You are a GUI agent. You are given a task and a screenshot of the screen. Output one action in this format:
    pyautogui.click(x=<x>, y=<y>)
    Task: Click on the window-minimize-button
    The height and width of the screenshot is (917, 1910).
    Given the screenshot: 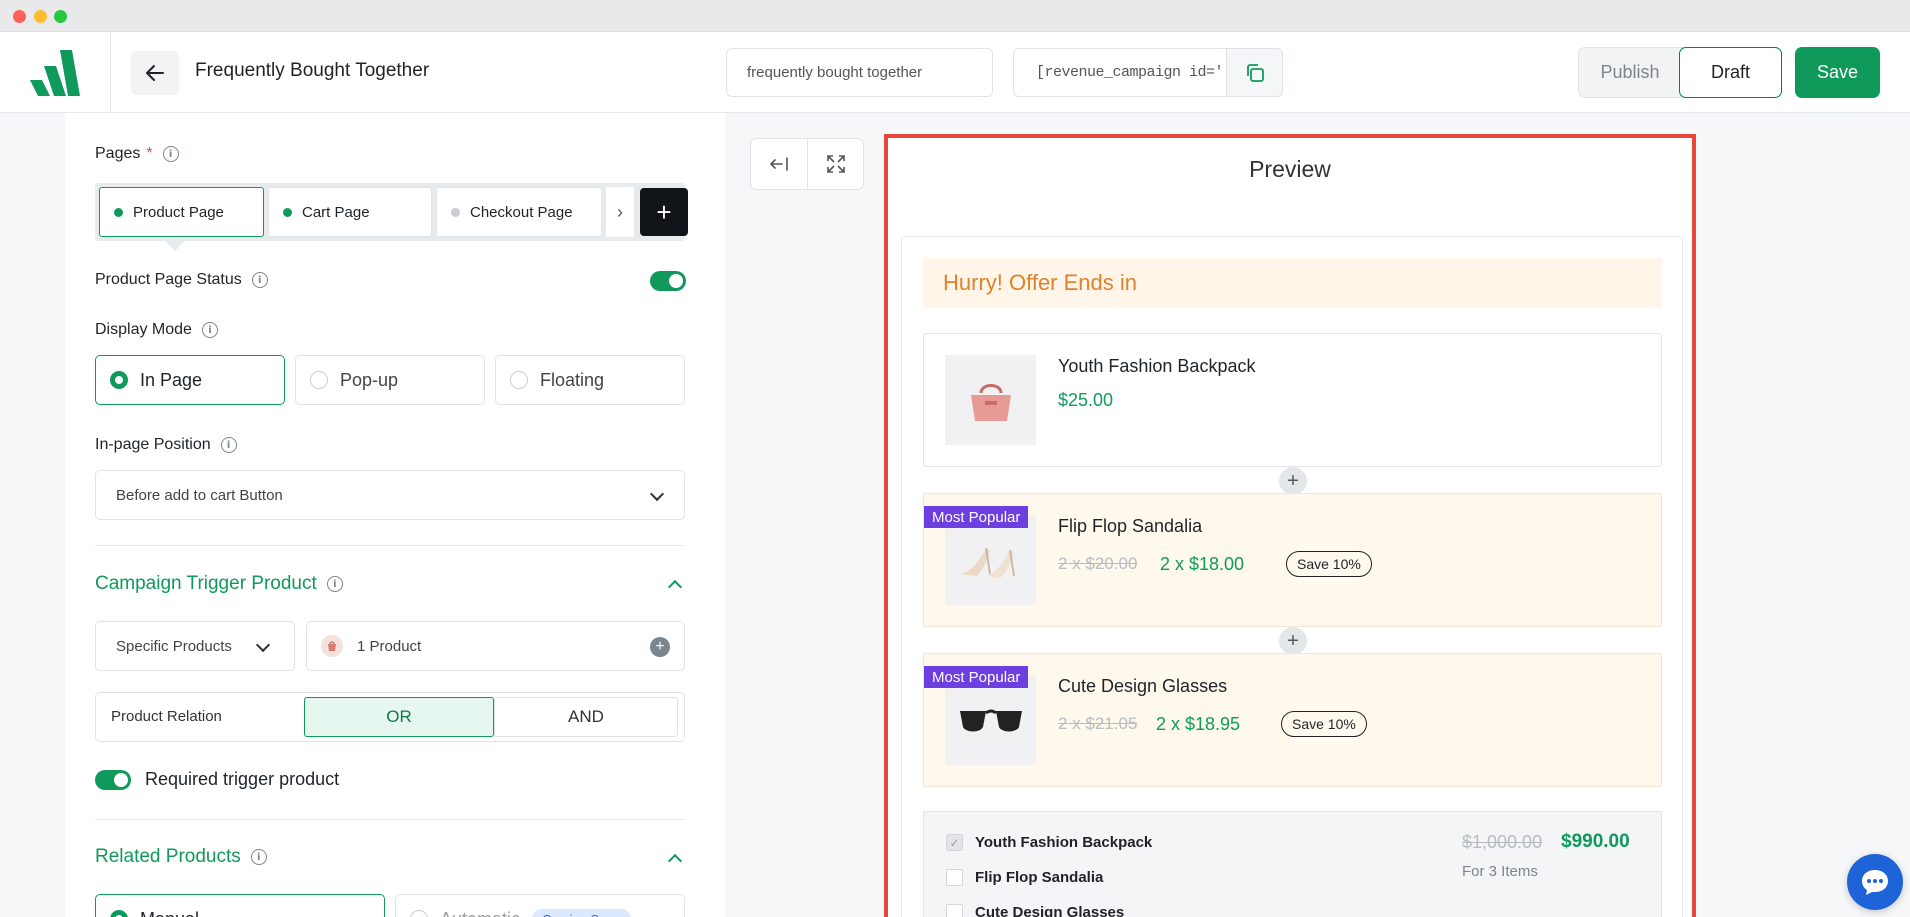 What is the action you would take?
    pyautogui.click(x=40, y=16)
    